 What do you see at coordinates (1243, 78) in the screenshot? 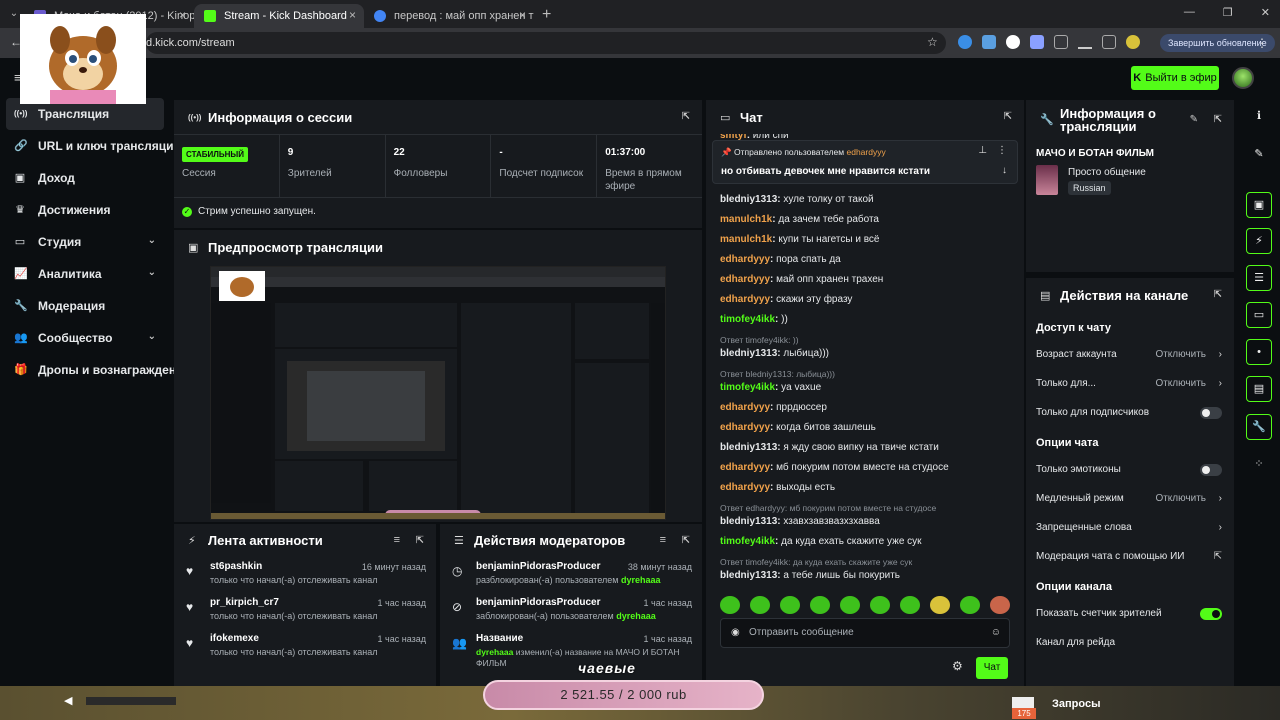
I see `user-avatar` at bounding box center [1243, 78].